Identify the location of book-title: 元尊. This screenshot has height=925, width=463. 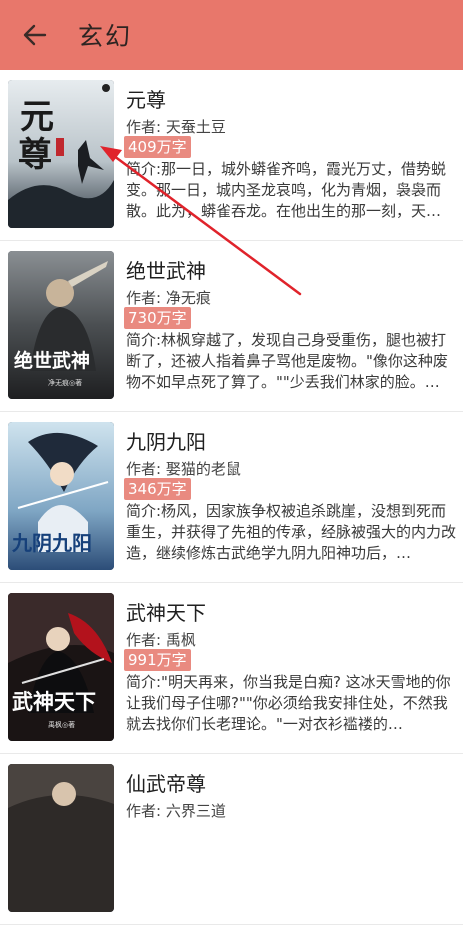
(146, 98).